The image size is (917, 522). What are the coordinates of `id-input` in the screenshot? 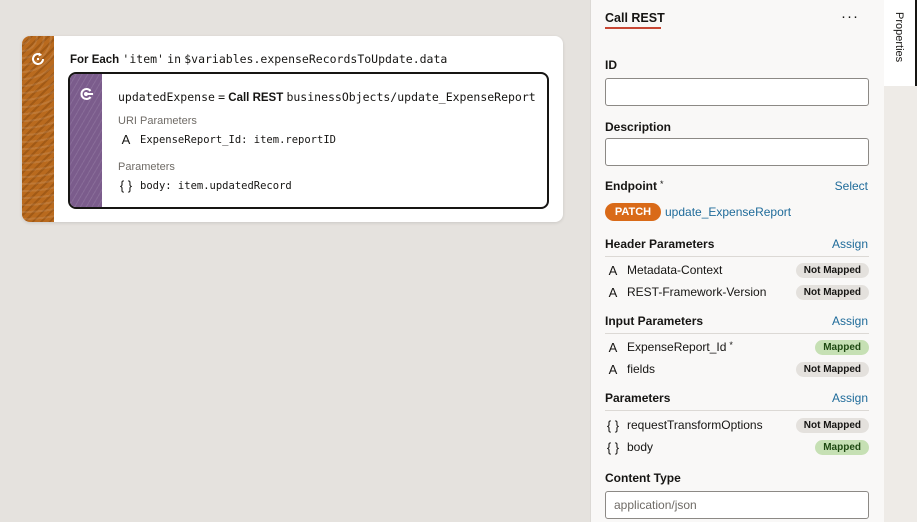 It's located at (737, 92).